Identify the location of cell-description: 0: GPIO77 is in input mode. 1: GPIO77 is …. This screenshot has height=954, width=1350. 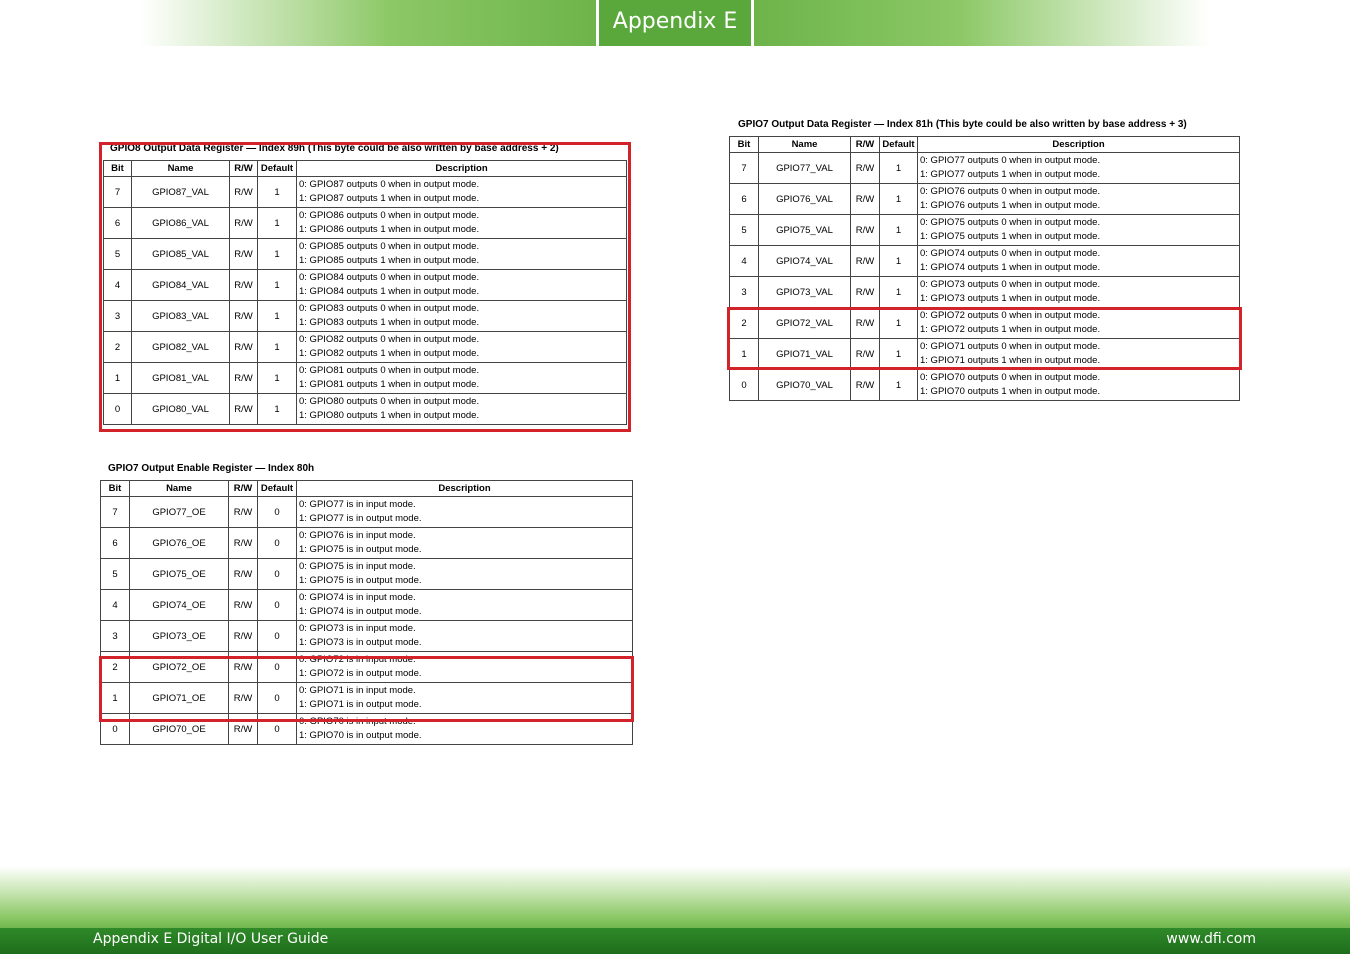
(464, 512).